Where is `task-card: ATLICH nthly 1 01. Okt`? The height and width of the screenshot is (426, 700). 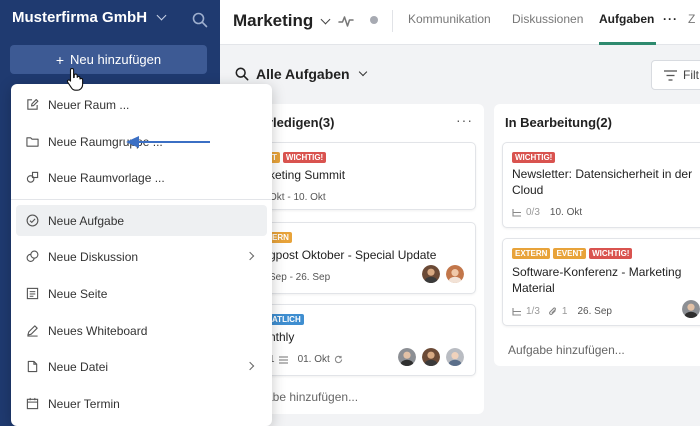
task-card: ATLICH nthly 1 01. Okt is located at coordinates (360, 340).